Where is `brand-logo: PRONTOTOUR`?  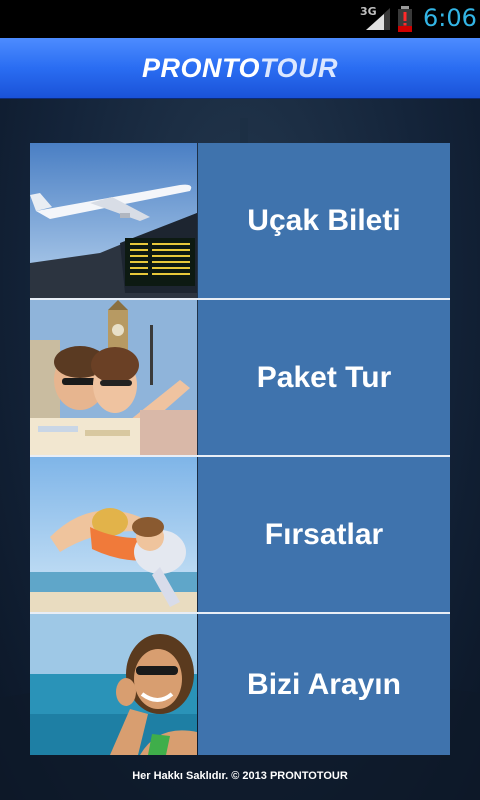
brand-logo: PRONTOTOUR is located at coordinates (240, 68).